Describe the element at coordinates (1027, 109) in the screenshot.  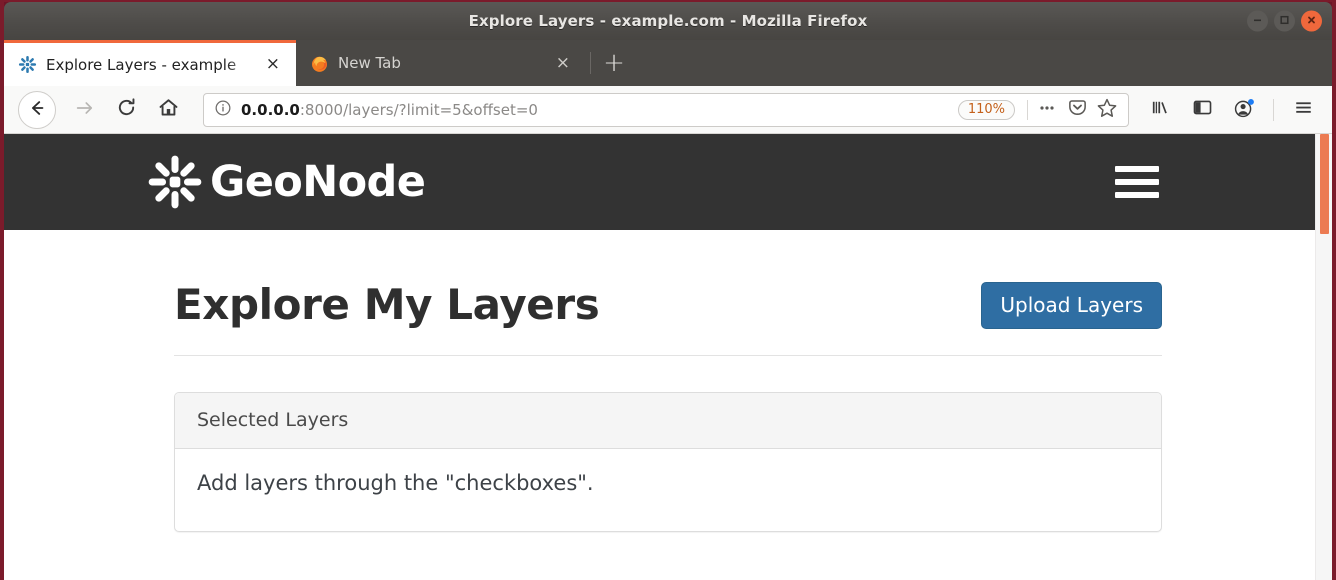
I see `urlbar-divider` at that location.